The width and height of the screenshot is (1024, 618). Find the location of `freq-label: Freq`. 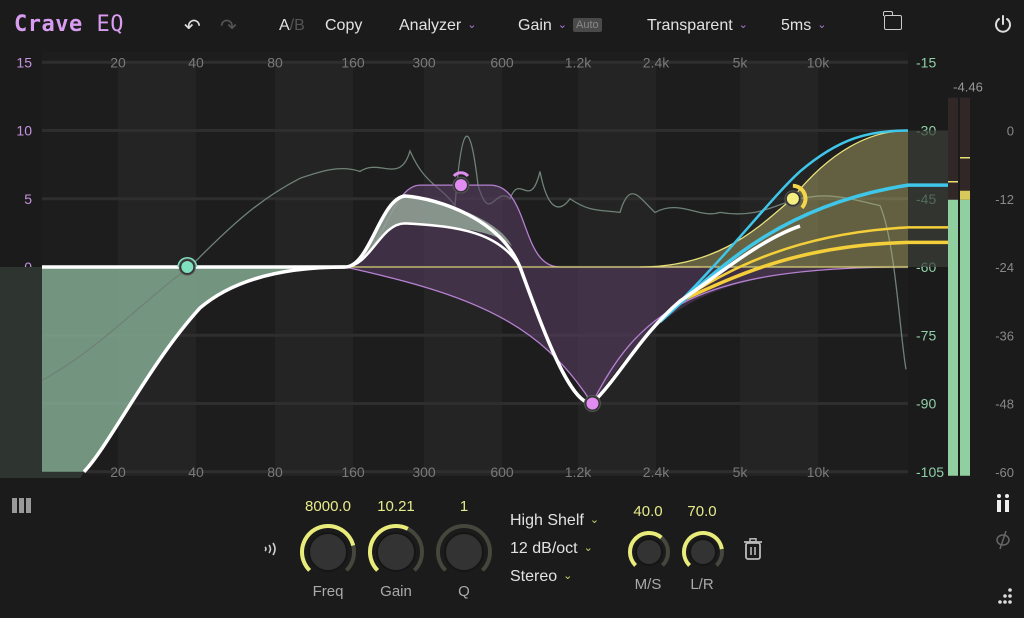

freq-label: Freq is located at coordinates (328, 591).